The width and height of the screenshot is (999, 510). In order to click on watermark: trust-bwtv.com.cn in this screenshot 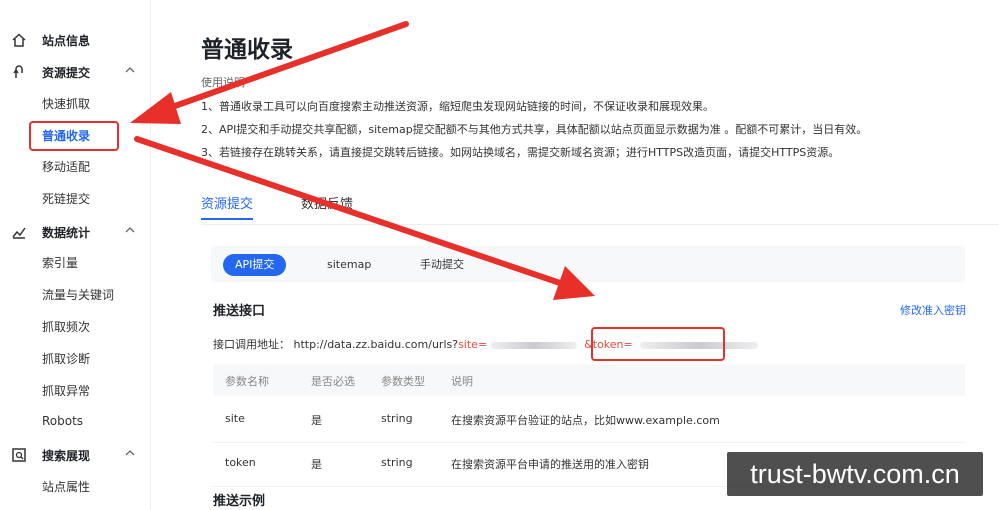, I will do `click(855, 474)`.